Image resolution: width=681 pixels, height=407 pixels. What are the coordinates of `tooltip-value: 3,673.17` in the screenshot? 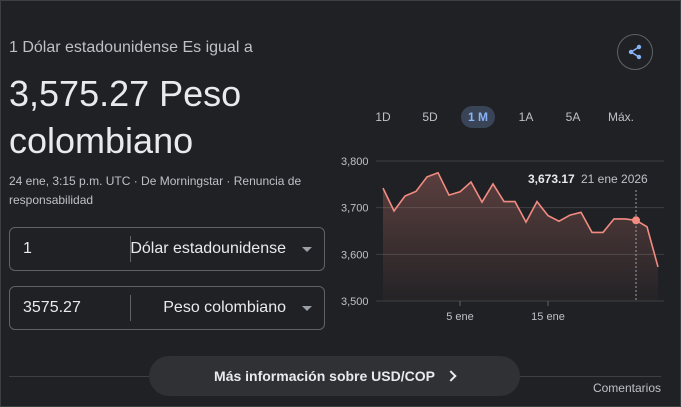 It's located at (551, 179).